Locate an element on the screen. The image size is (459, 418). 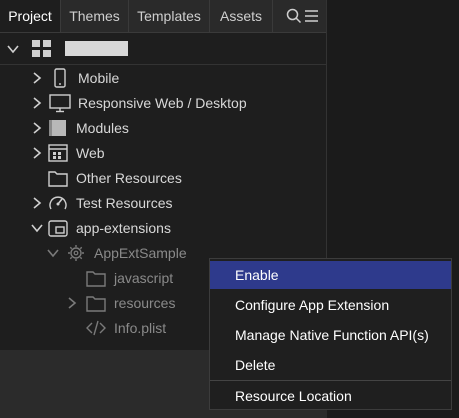
extension-icon is located at coordinates (58, 228).